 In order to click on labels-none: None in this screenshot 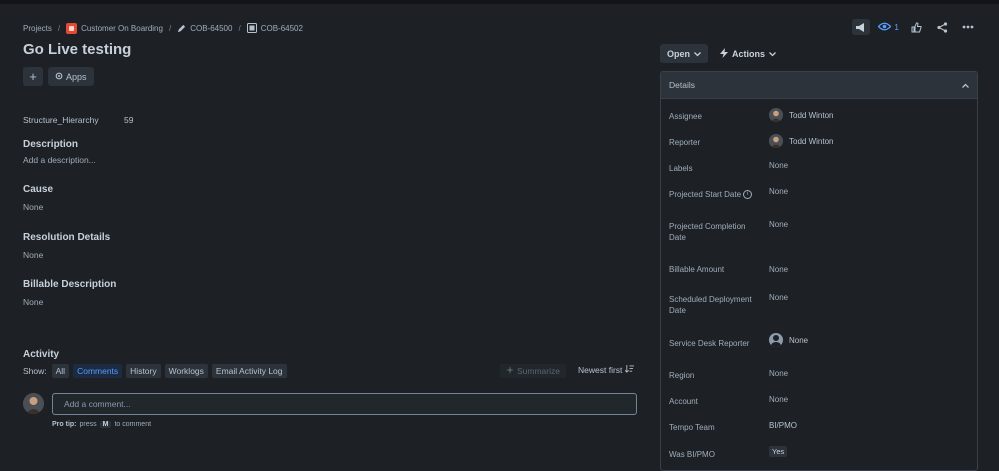, I will do `click(779, 165)`.